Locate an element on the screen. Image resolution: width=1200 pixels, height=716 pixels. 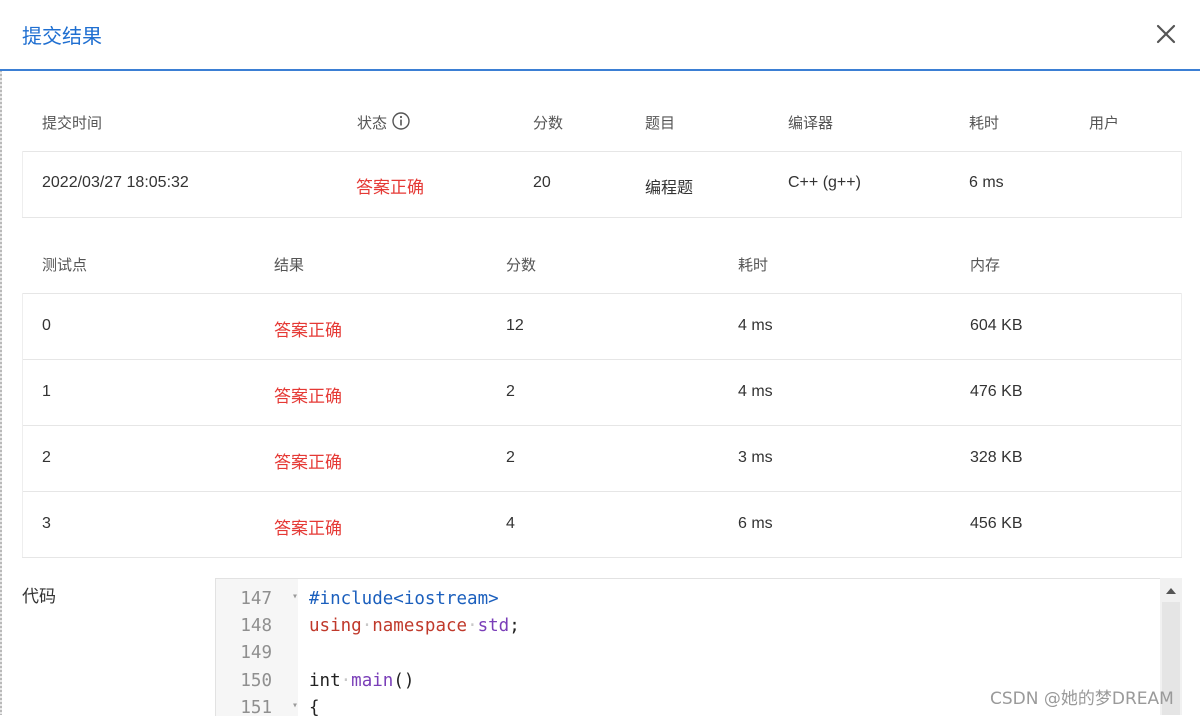
testcase-id: 1 is located at coordinates (46, 391).